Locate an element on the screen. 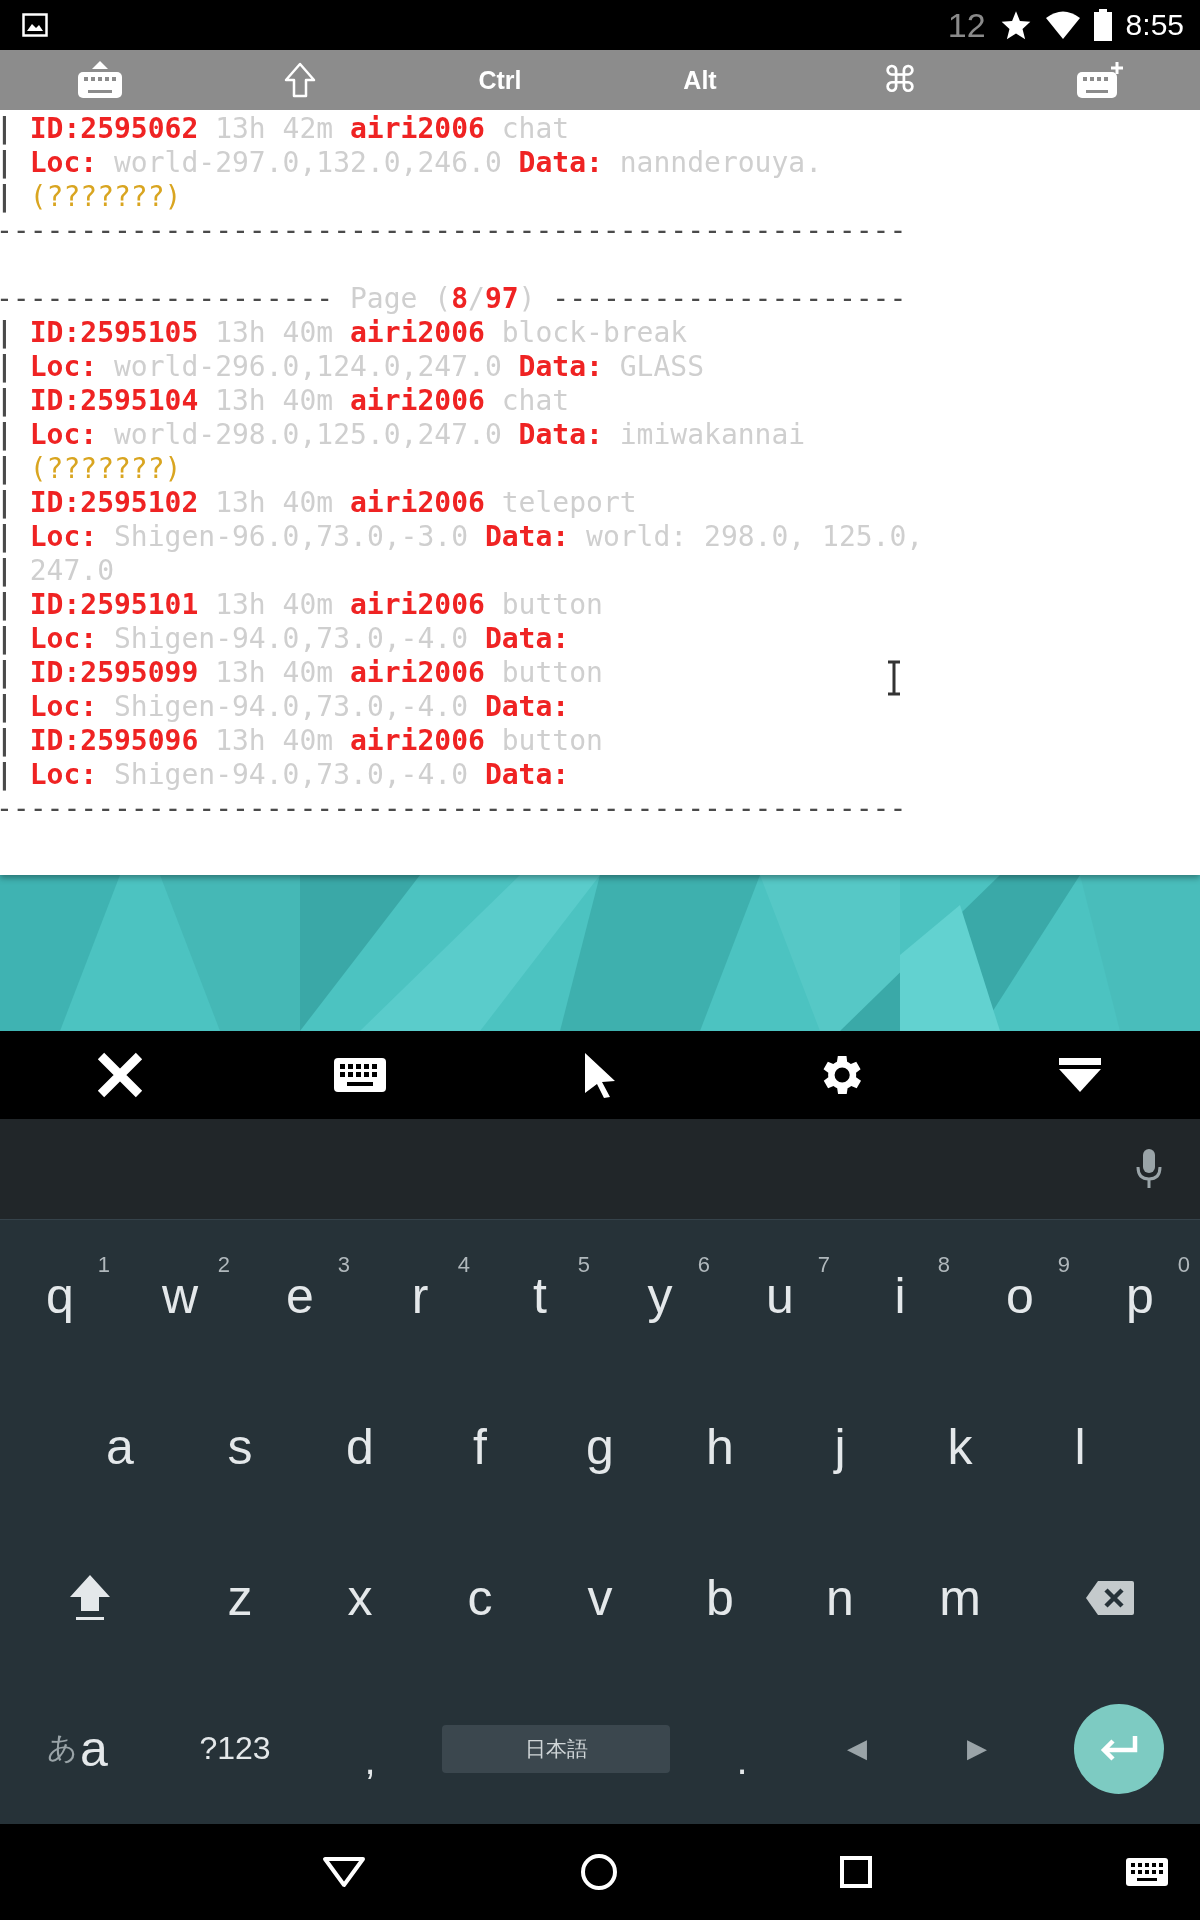 Image resolution: width=1200 pixels, height=1920 pixels. keyboard-key: s is located at coordinates (240, 1446).